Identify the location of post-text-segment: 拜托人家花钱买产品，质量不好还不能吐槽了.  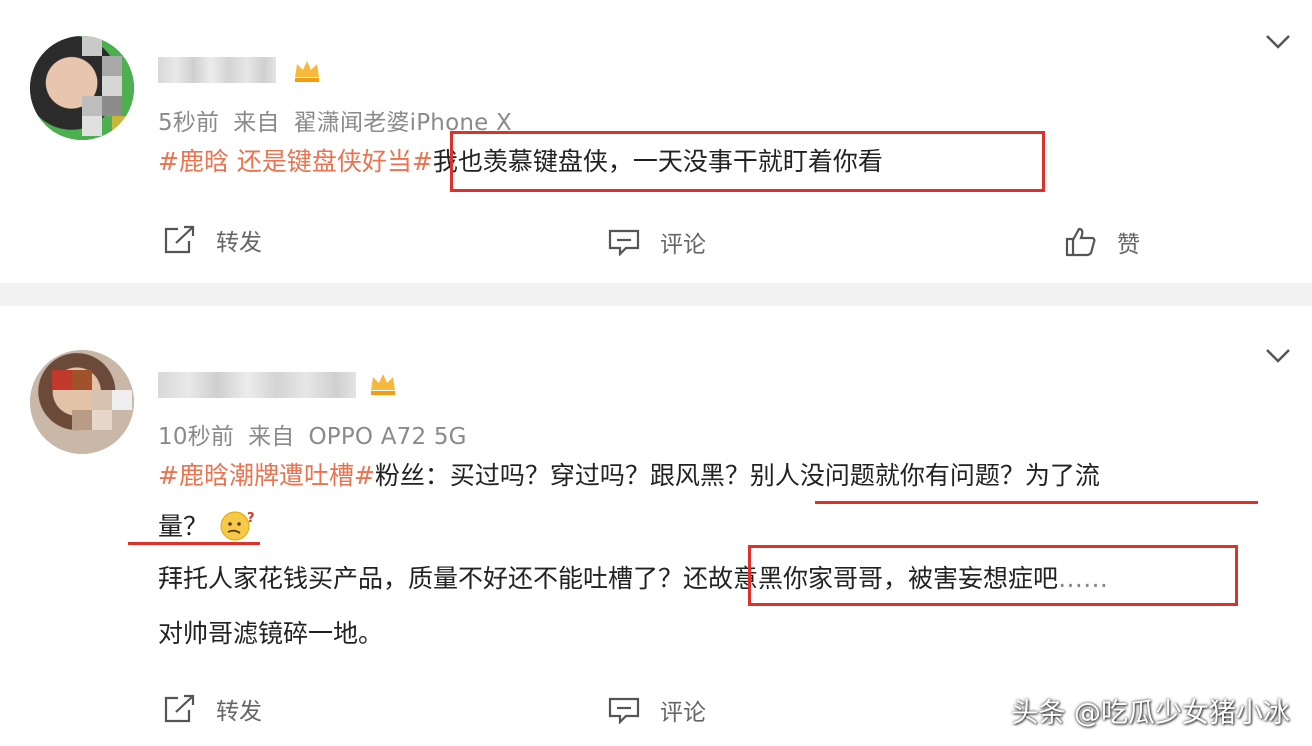
(408, 578).